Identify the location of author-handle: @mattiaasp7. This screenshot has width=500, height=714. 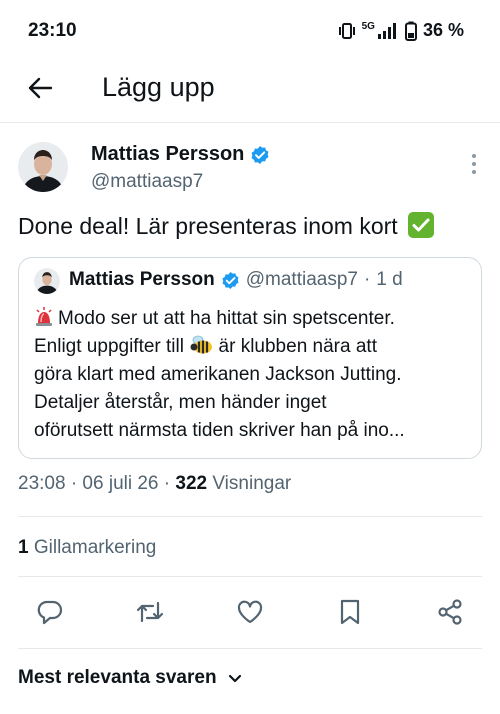
(147, 182).